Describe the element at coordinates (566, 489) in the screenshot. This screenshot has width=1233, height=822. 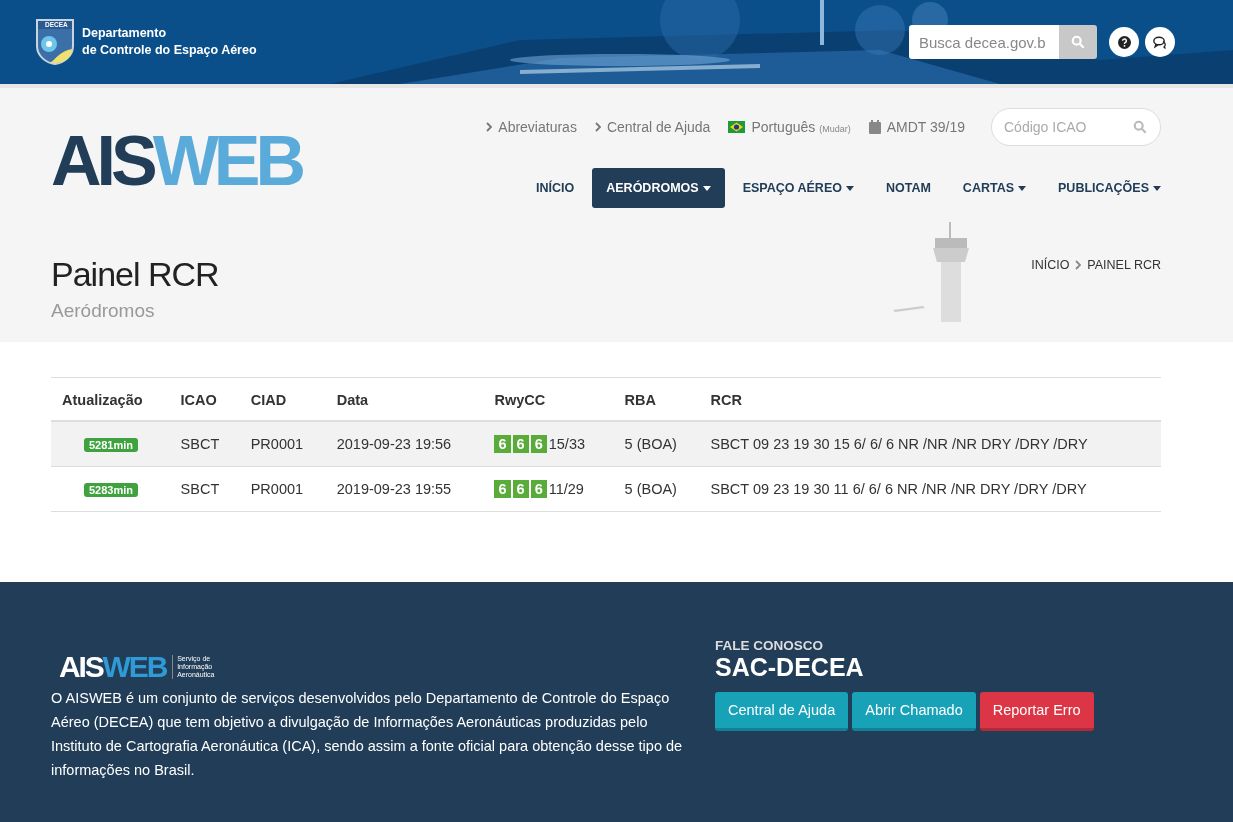
I see `runway-label: 11/29` at that location.